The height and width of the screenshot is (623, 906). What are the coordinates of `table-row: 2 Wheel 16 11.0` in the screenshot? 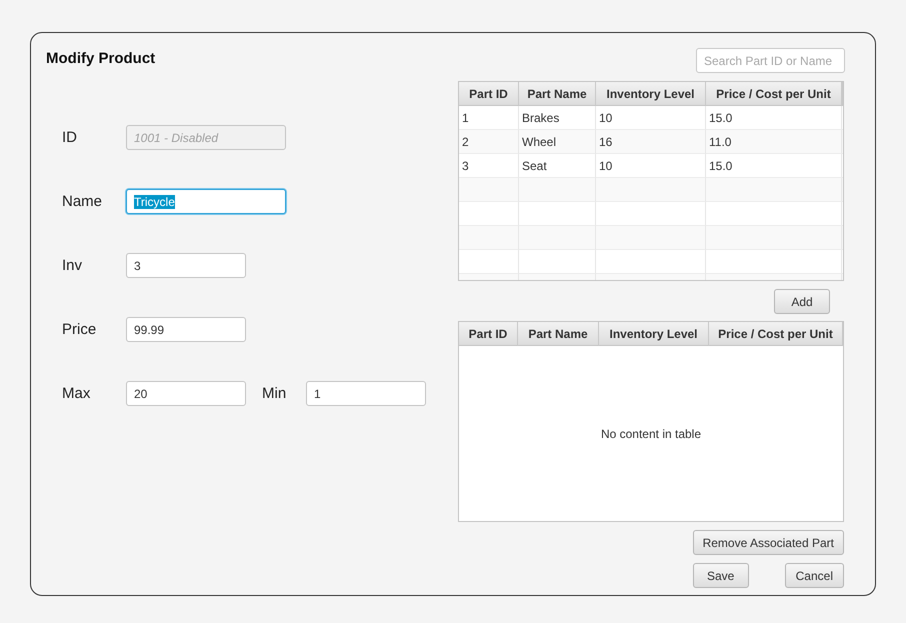 It's located at (651, 142).